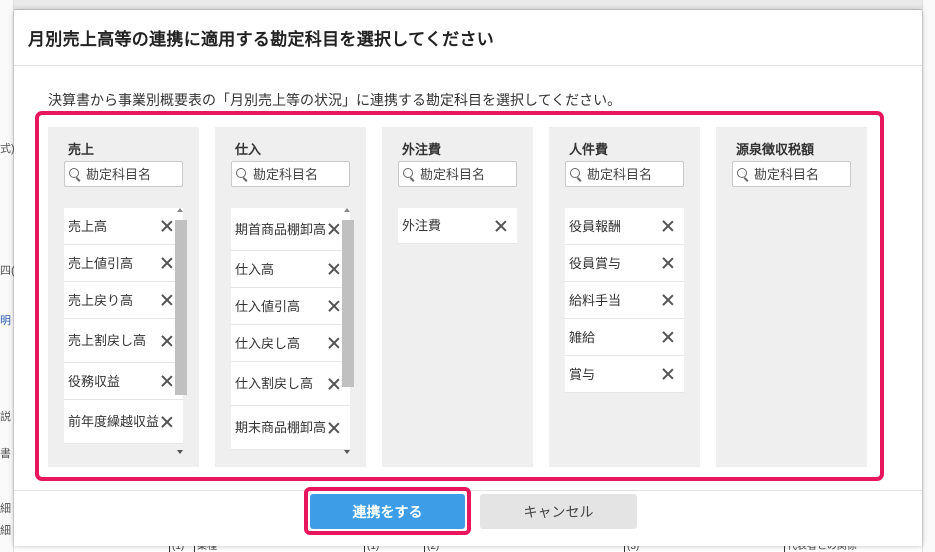  What do you see at coordinates (595, 263) in the screenshot?
I see `account-item-label: 役員賞与` at bounding box center [595, 263].